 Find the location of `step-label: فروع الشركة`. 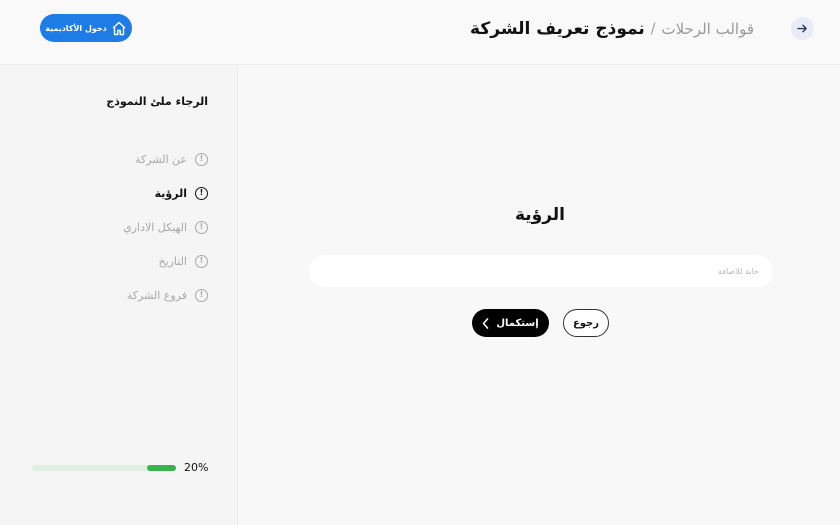

step-label: فروع الشركة is located at coordinates (156, 295).